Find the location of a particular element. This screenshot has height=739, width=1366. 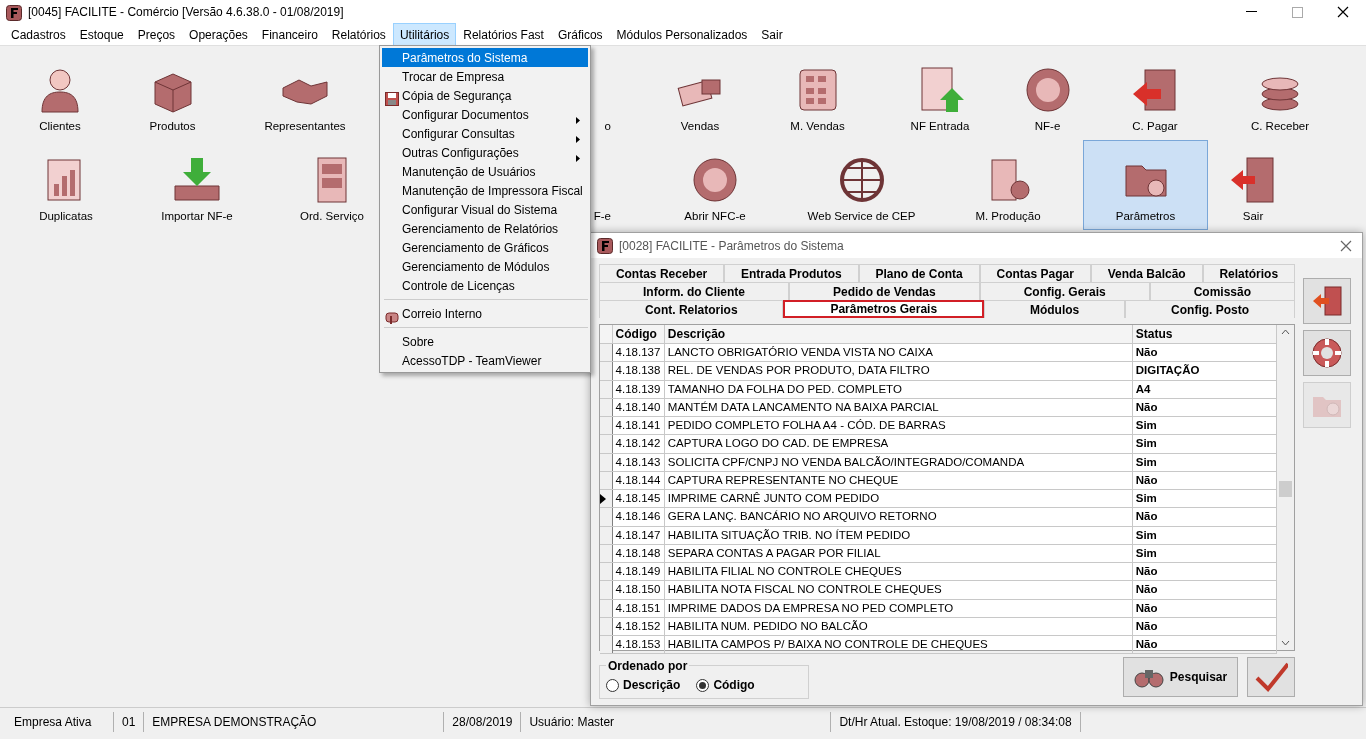

tab: Pedido de Vendas is located at coordinates (884, 291).